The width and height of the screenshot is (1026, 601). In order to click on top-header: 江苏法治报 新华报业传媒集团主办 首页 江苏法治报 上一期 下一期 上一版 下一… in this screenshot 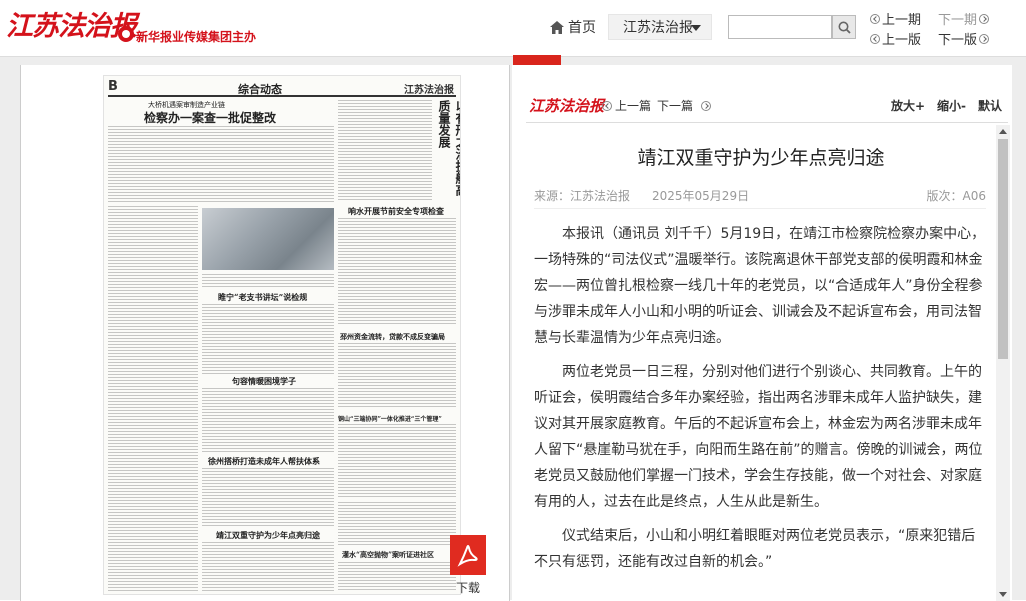, I will do `click(513, 28)`.